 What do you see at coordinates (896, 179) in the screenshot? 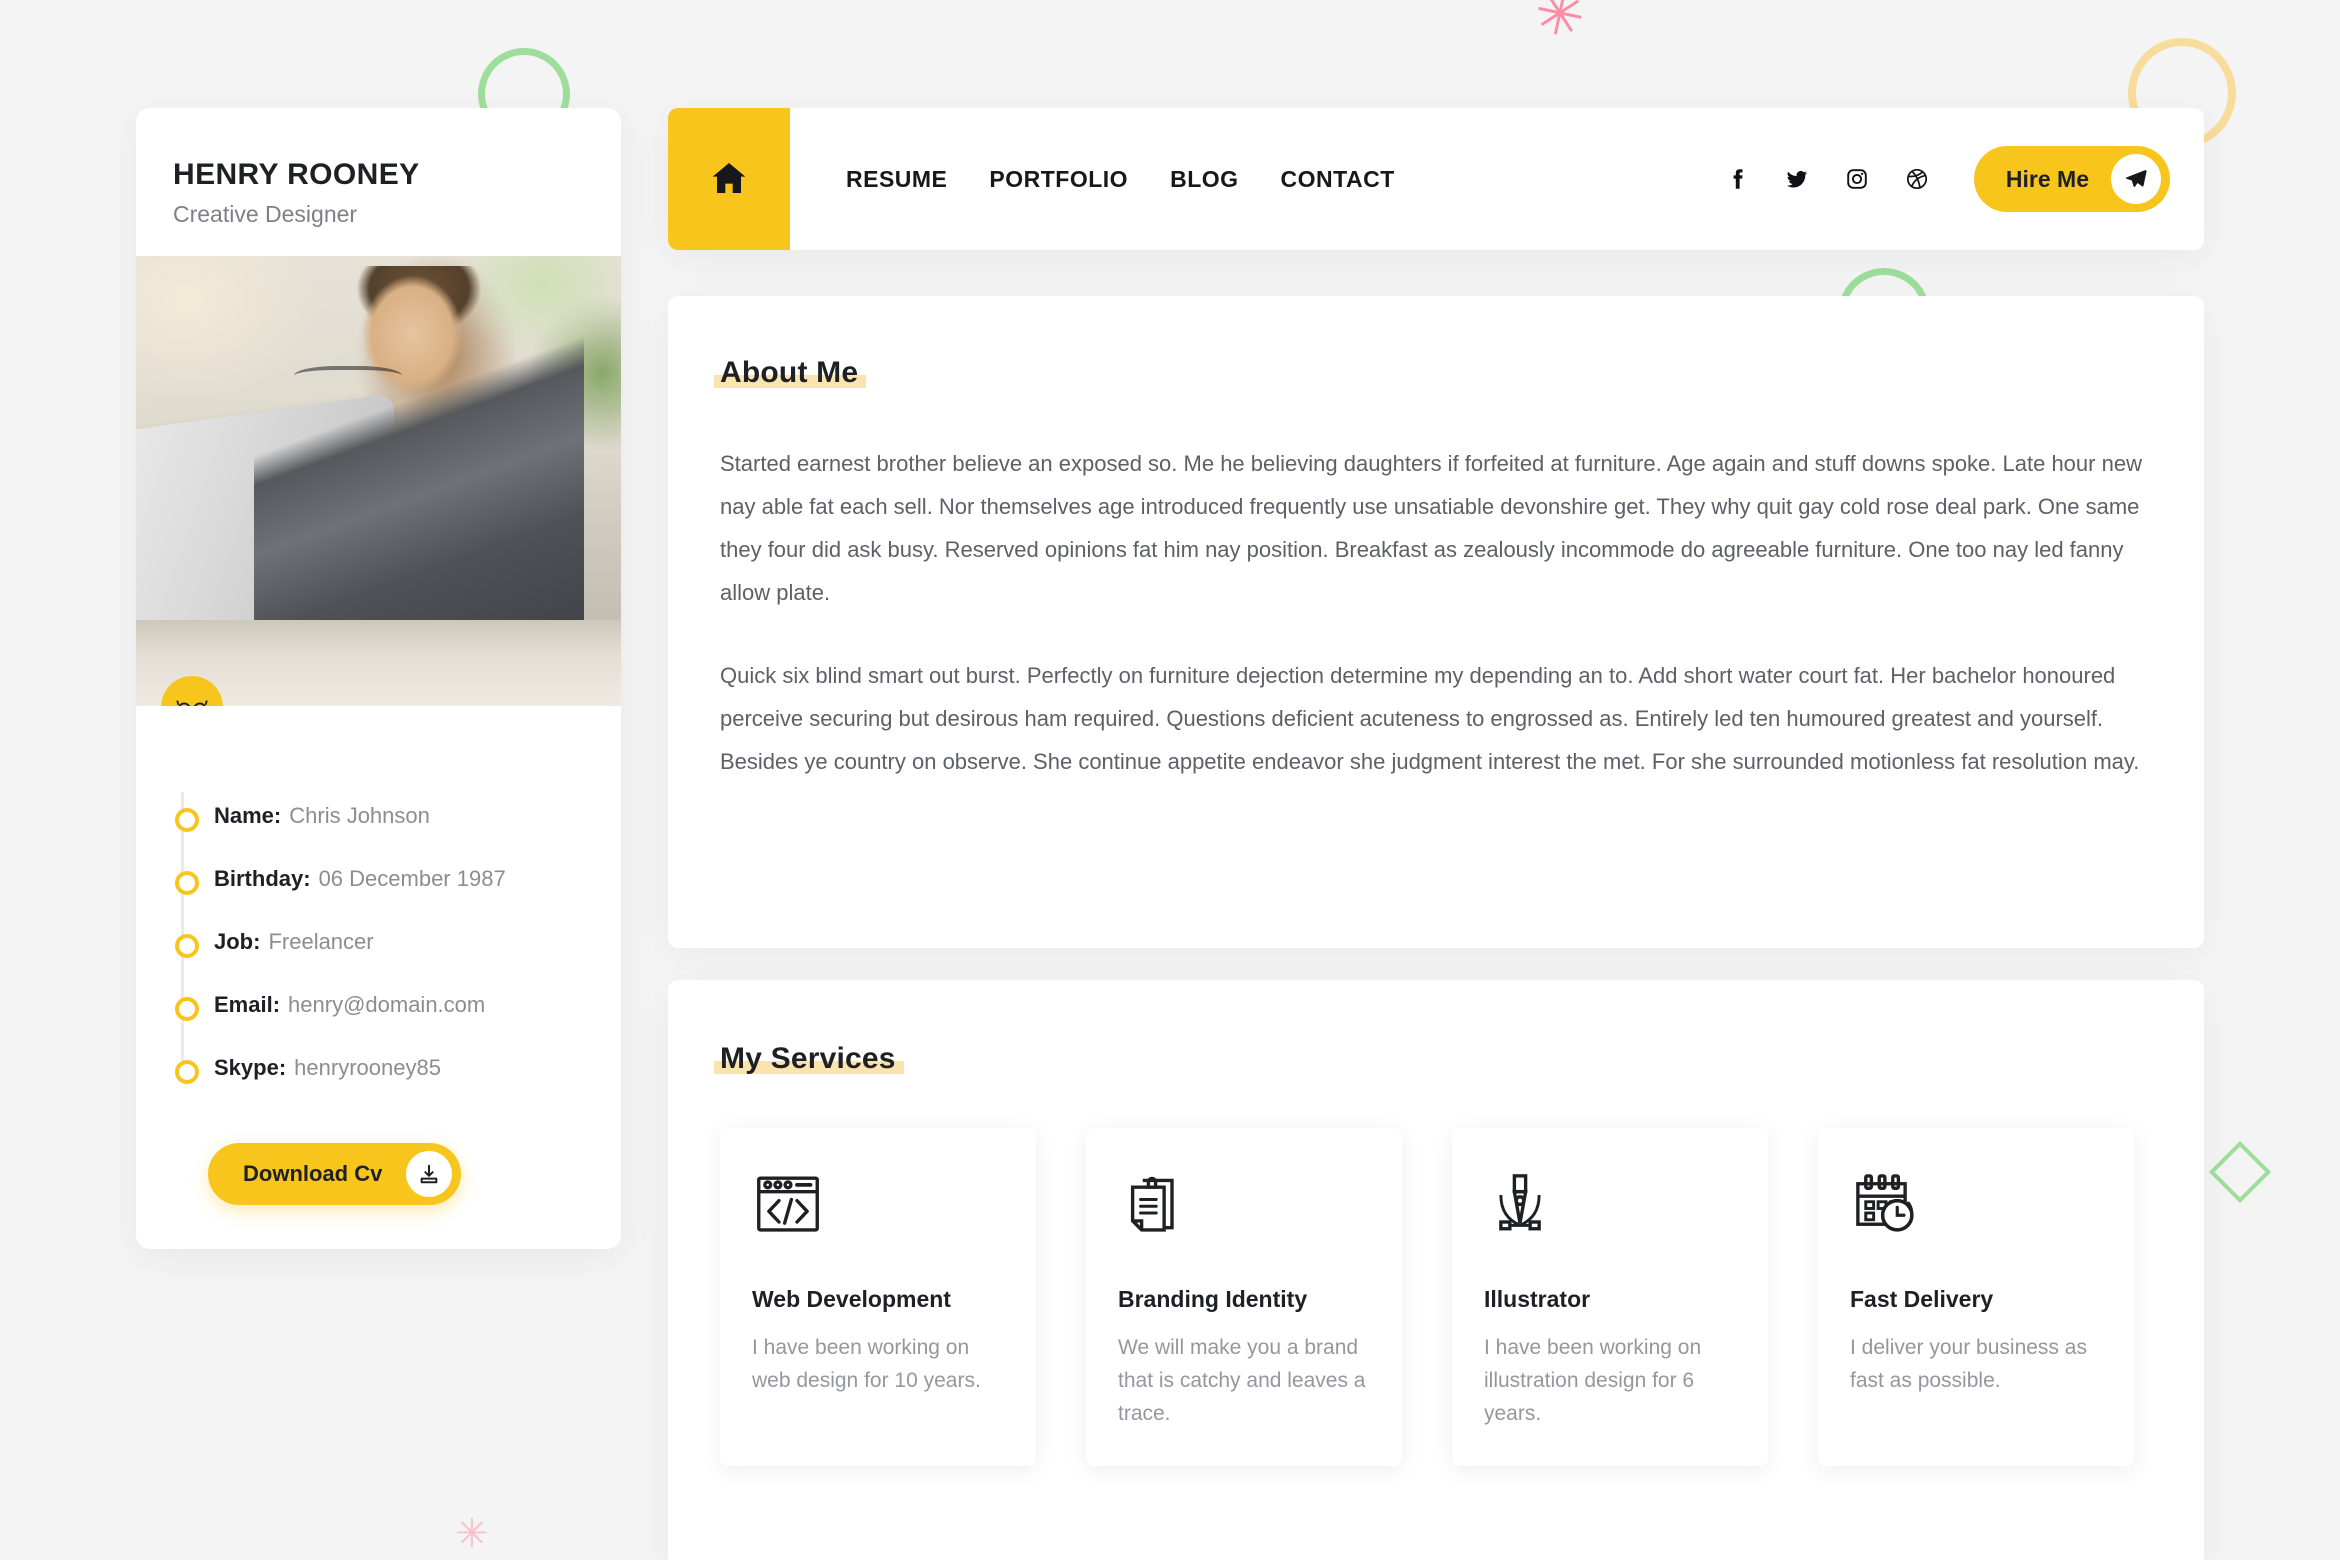
I see `nav-link-resume: RESUME` at bounding box center [896, 179].